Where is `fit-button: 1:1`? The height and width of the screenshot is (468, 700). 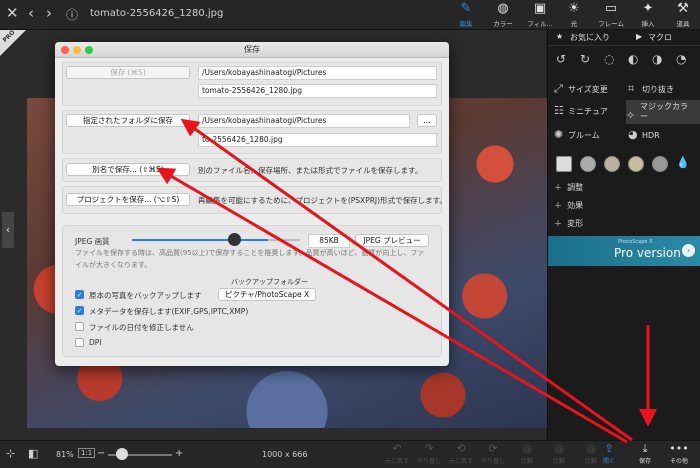 fit-button: 1:1 is located at coordinates (87, 453).